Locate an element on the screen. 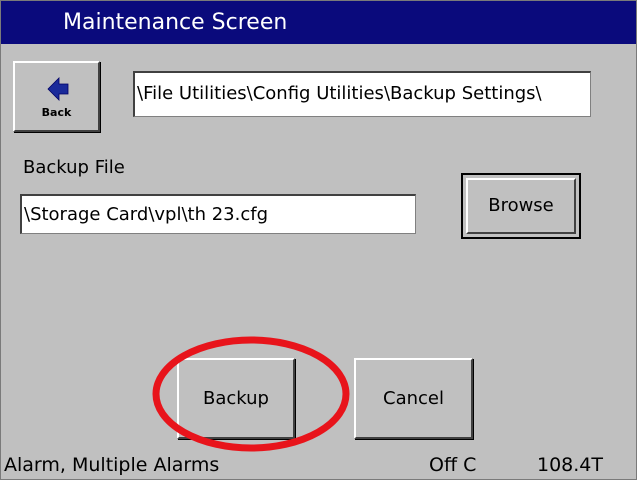 The image size is (637, 480). browse-button-label: Browse is located at coordinates (521, 206).